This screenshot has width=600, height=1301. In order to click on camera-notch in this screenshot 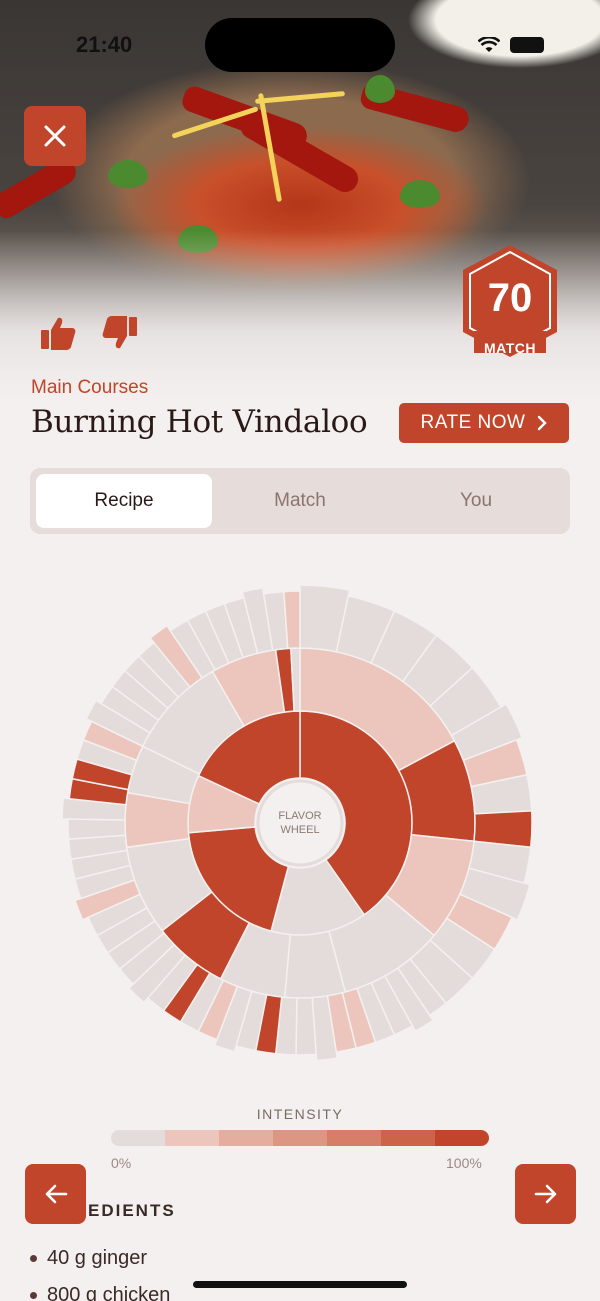, I will do `click(300, 45)`.